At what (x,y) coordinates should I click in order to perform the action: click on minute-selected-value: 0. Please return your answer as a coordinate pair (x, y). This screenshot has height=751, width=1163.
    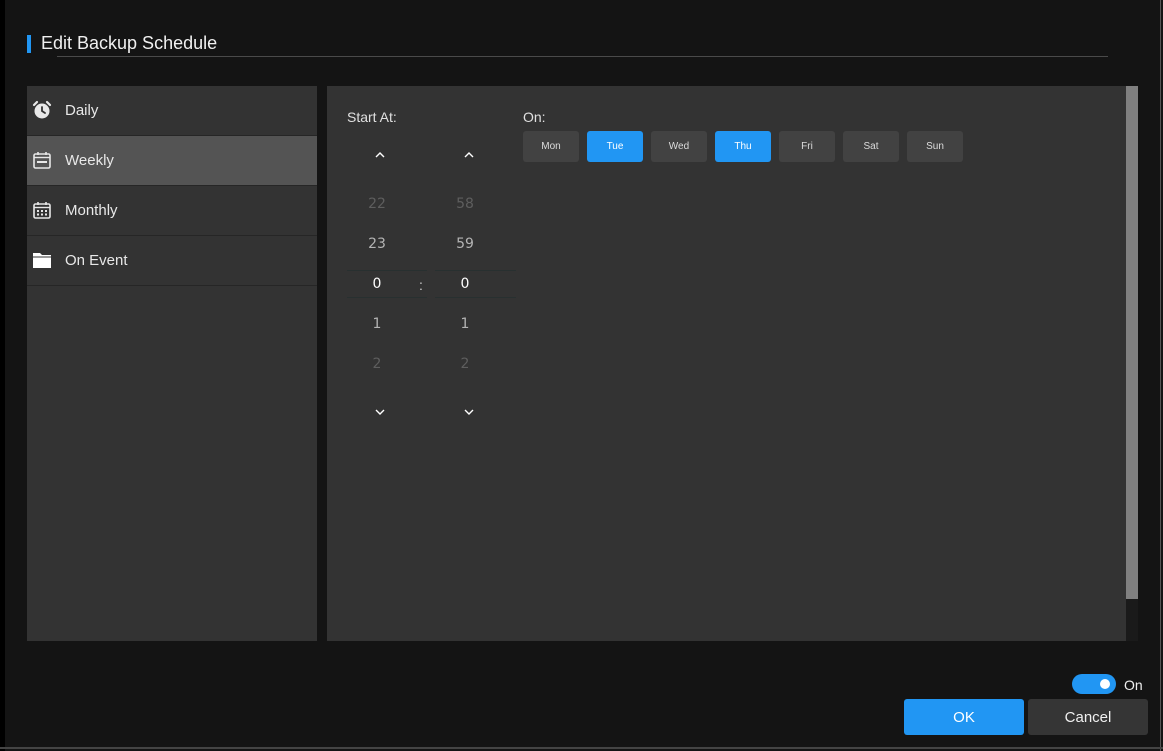
    Looking at the image, I should click on (465, 284).